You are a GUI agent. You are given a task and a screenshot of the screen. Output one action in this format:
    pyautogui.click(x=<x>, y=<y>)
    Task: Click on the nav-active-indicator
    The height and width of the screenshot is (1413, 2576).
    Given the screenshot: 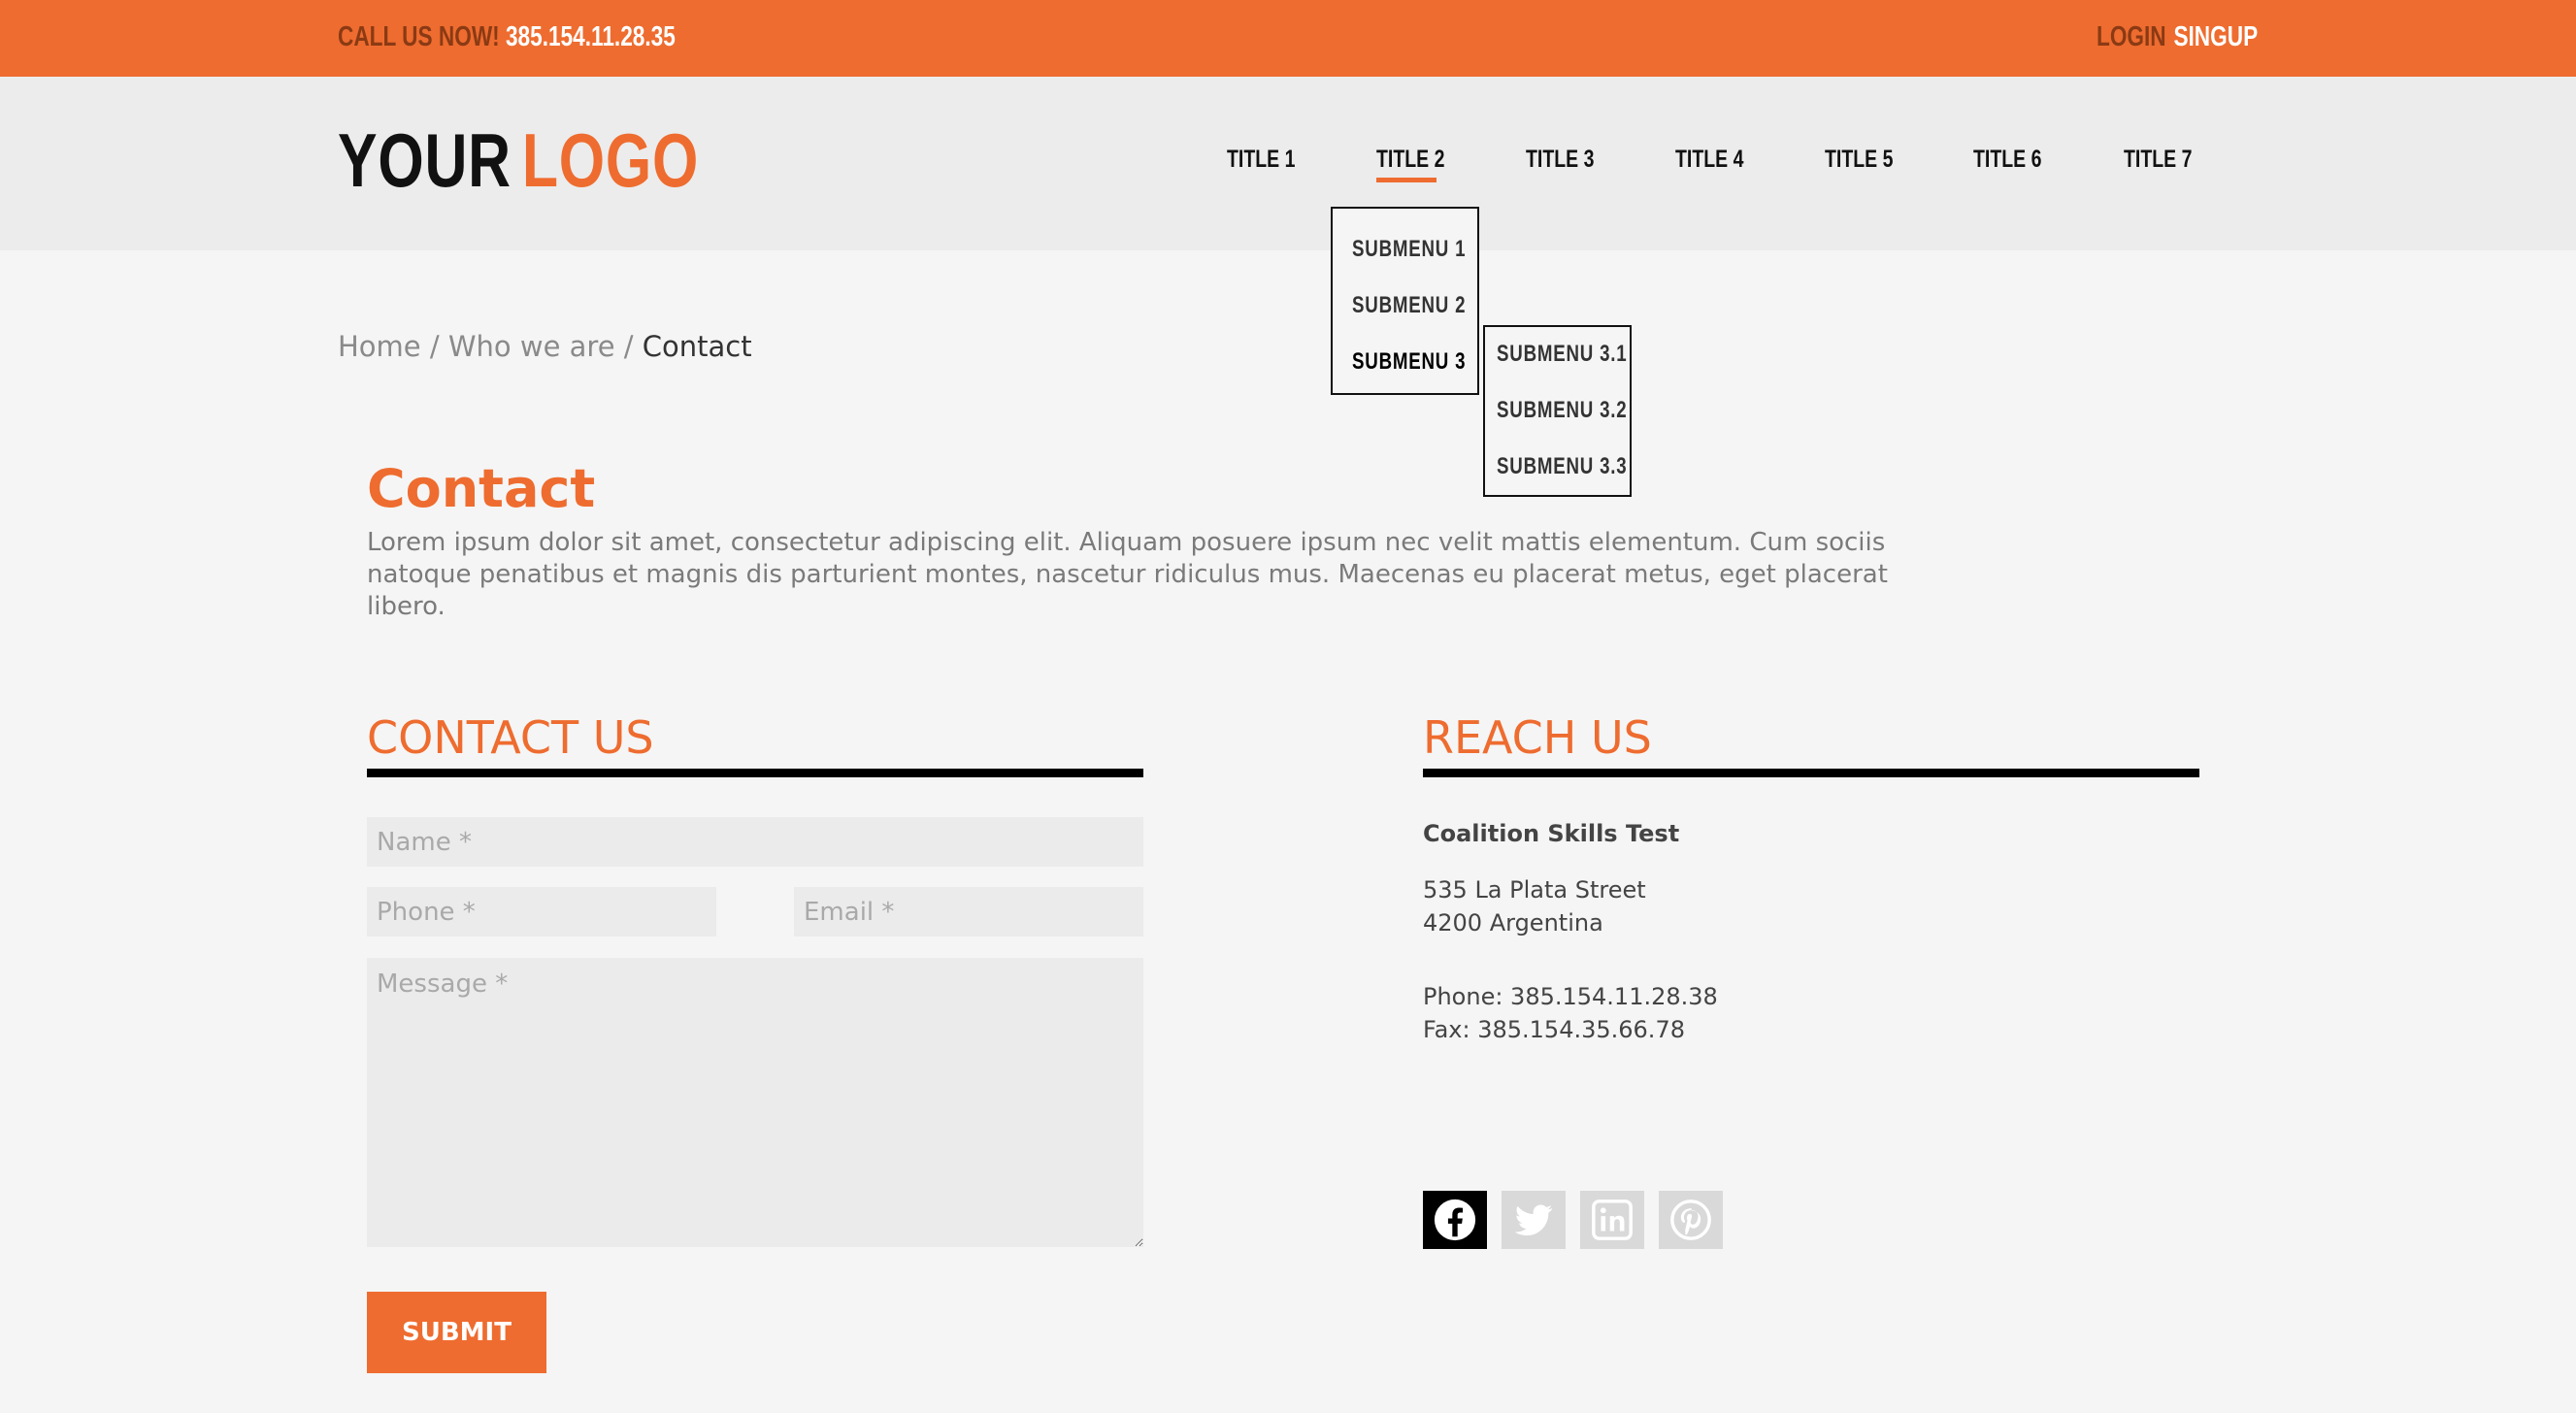 What is the action you would take?
    pyautogui.click(x=1406, y=180)
    